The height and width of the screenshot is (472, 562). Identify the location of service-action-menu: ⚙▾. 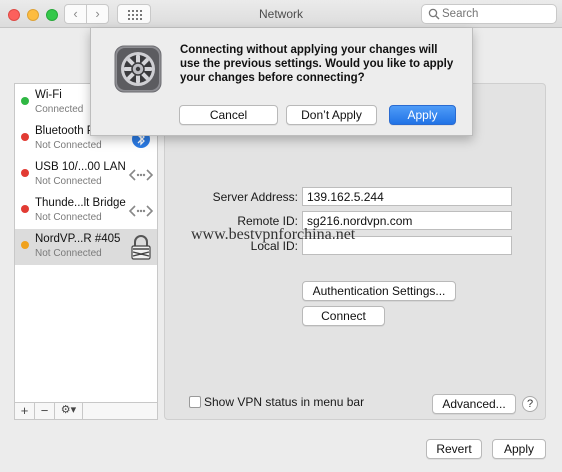
(69, 411).